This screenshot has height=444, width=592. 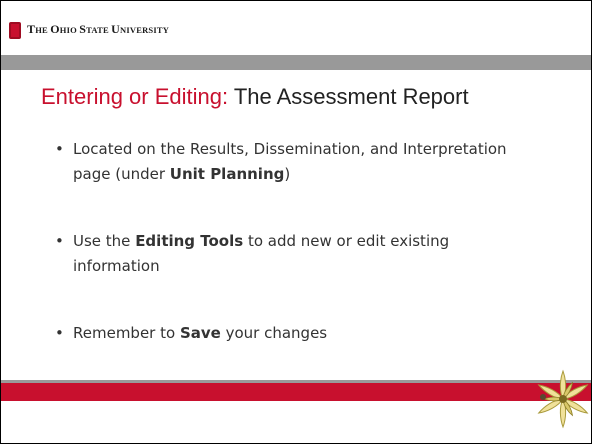 I want to click on buckeye-flower-icon, so click(x=563, y=399).